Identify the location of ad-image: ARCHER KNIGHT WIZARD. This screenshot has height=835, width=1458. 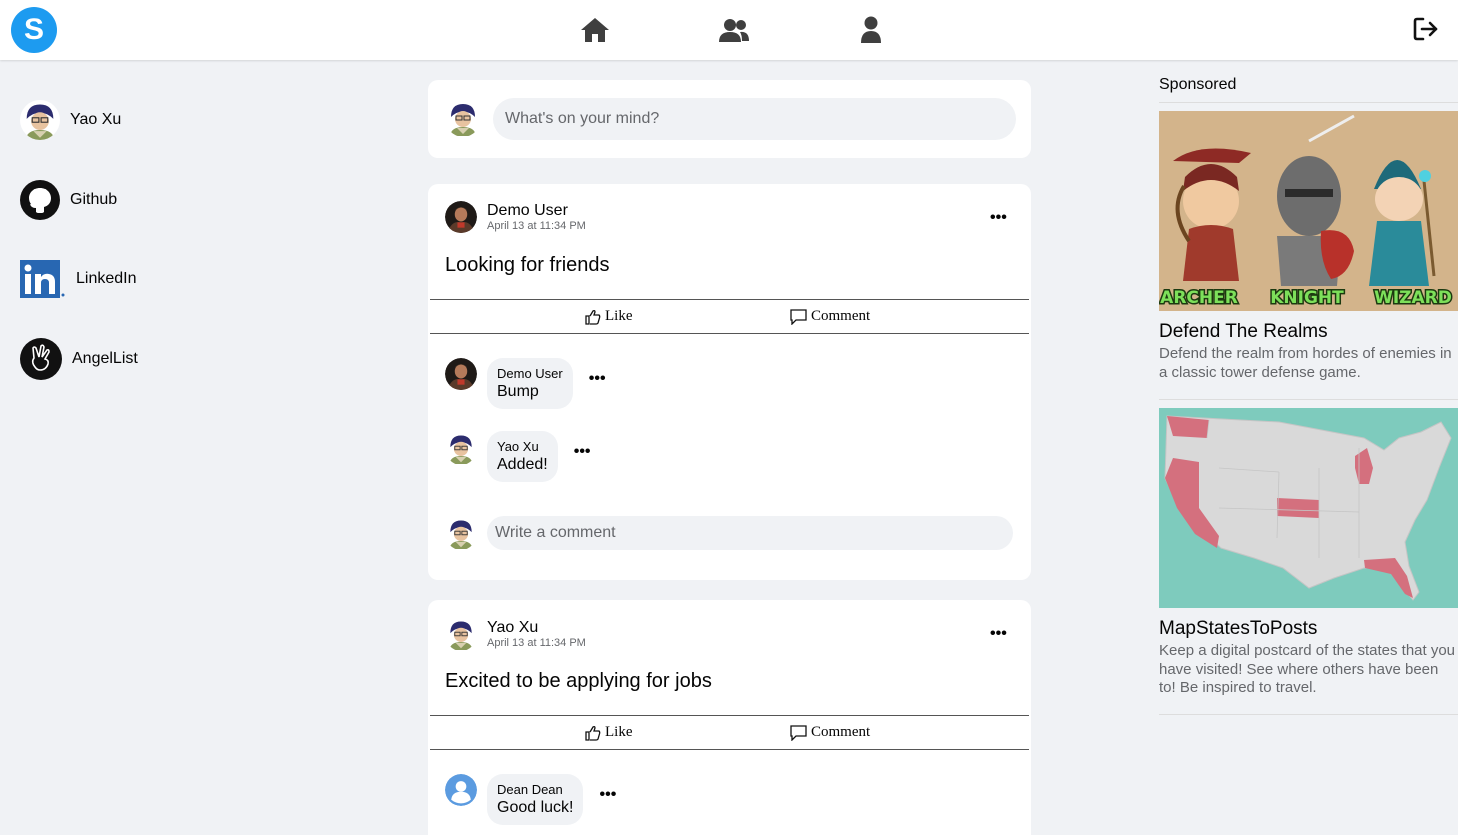
(1308, 211).